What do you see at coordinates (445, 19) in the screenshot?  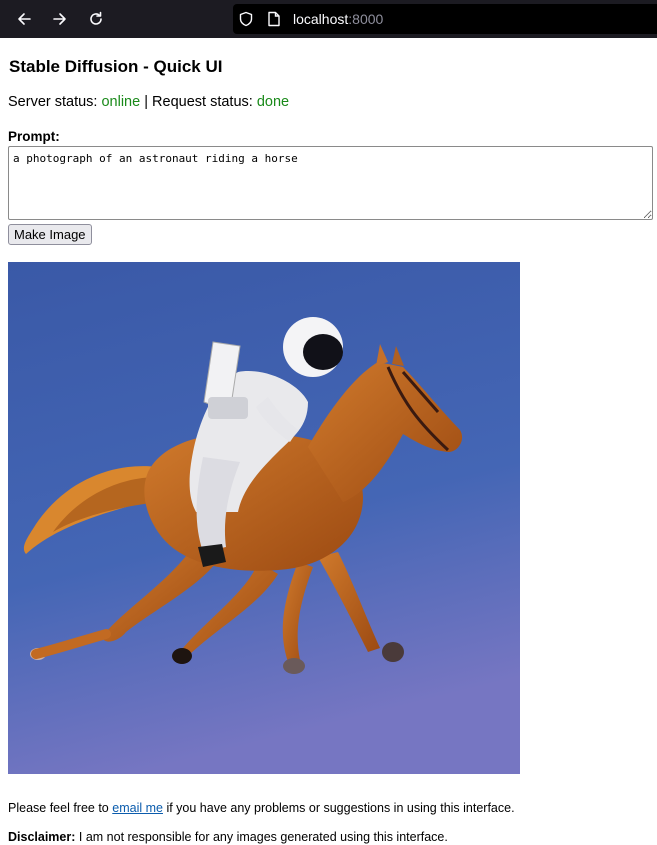 I see `url-bar: localhost:8000` at bounding box center [445, 19].